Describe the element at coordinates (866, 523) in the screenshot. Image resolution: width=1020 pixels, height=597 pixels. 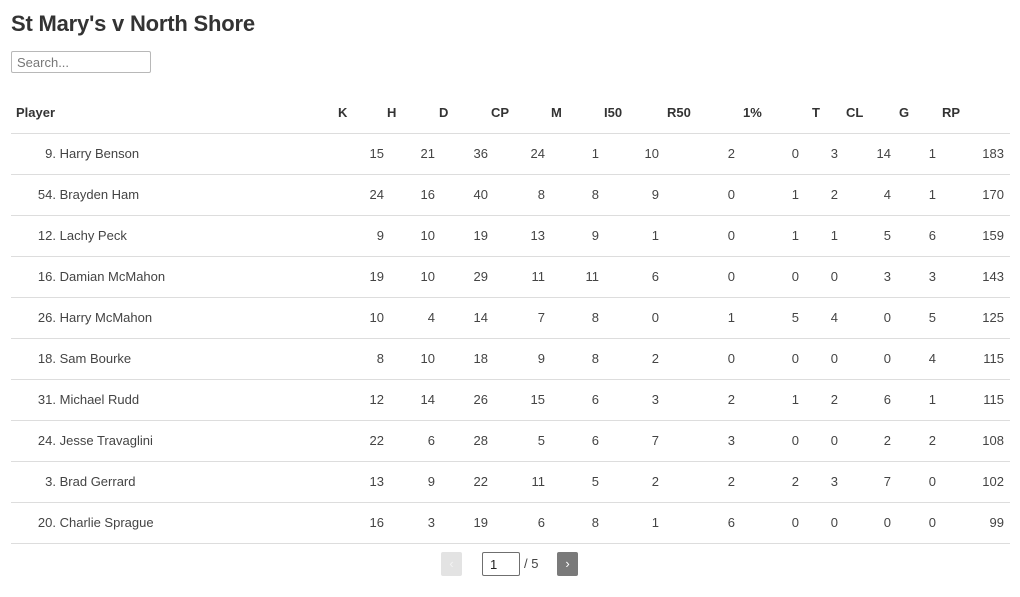
I see `stat-cl: 0` at that location.